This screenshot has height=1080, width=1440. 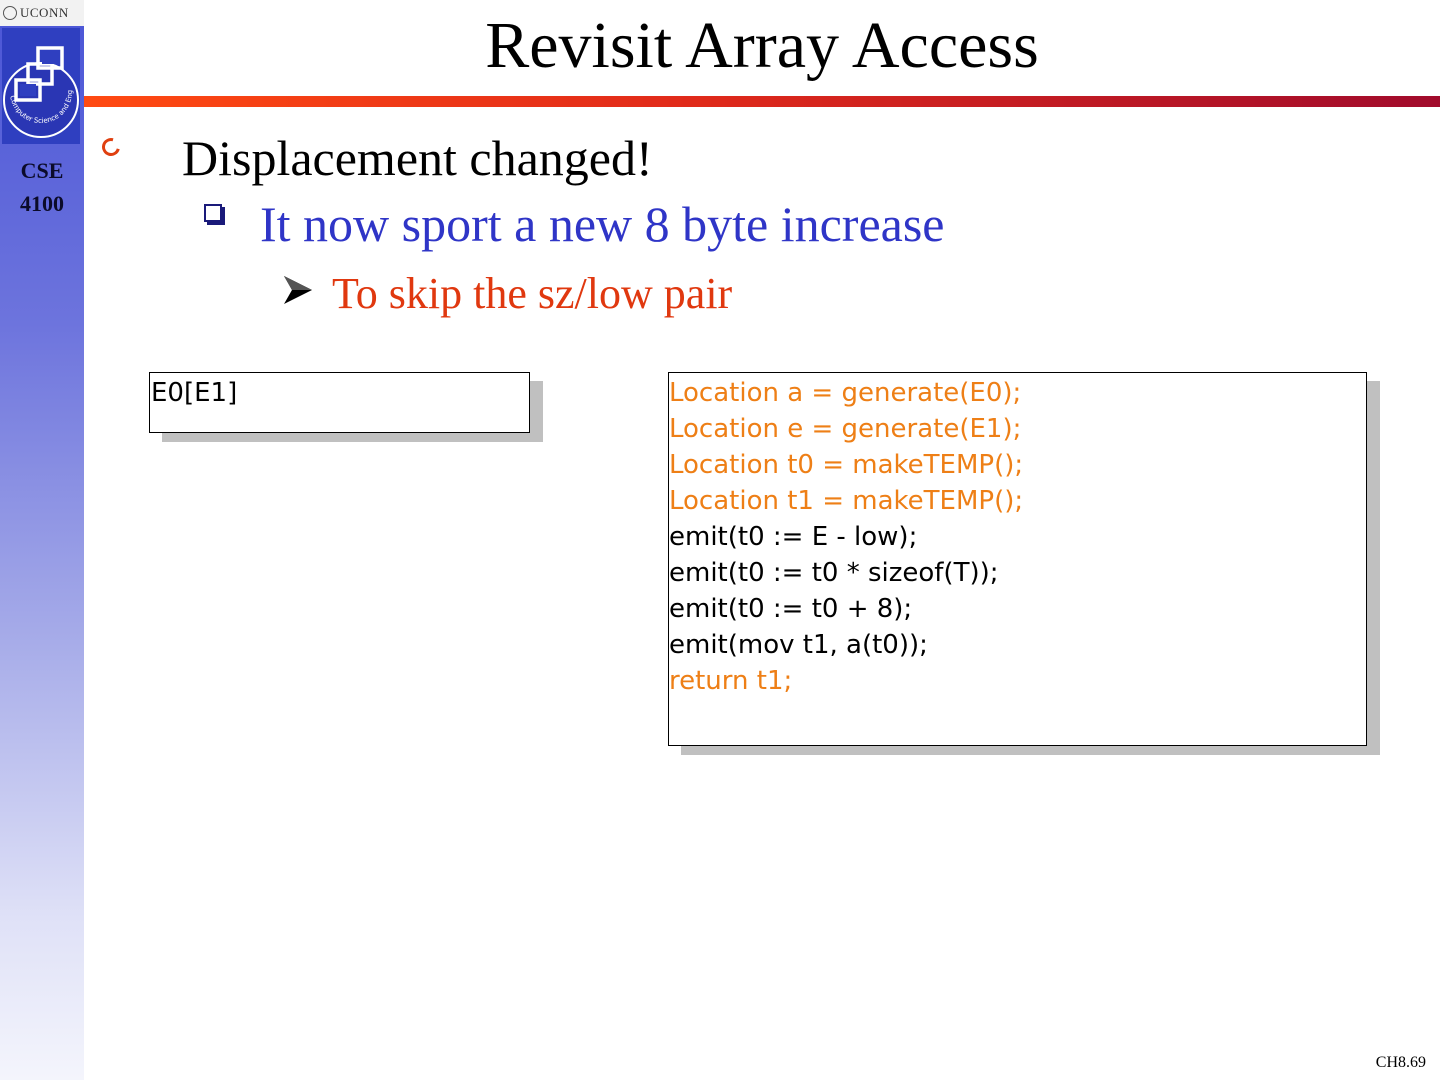 What do you see at coordinates (42, 540) in the screenshot?
I see `sidebar: UCONN Computer Science and Engineering` at bounding box center [42, 540].